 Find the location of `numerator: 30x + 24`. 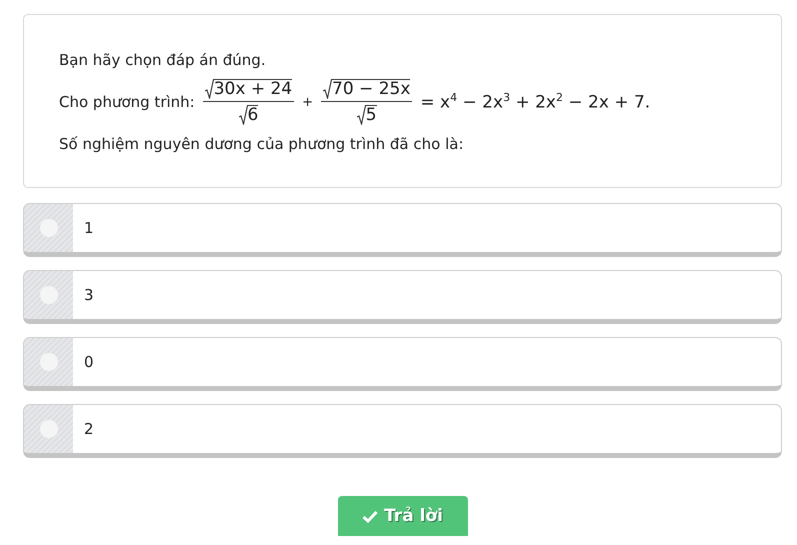

numerator: 30x + 24 is located at coordinates (253, 89).